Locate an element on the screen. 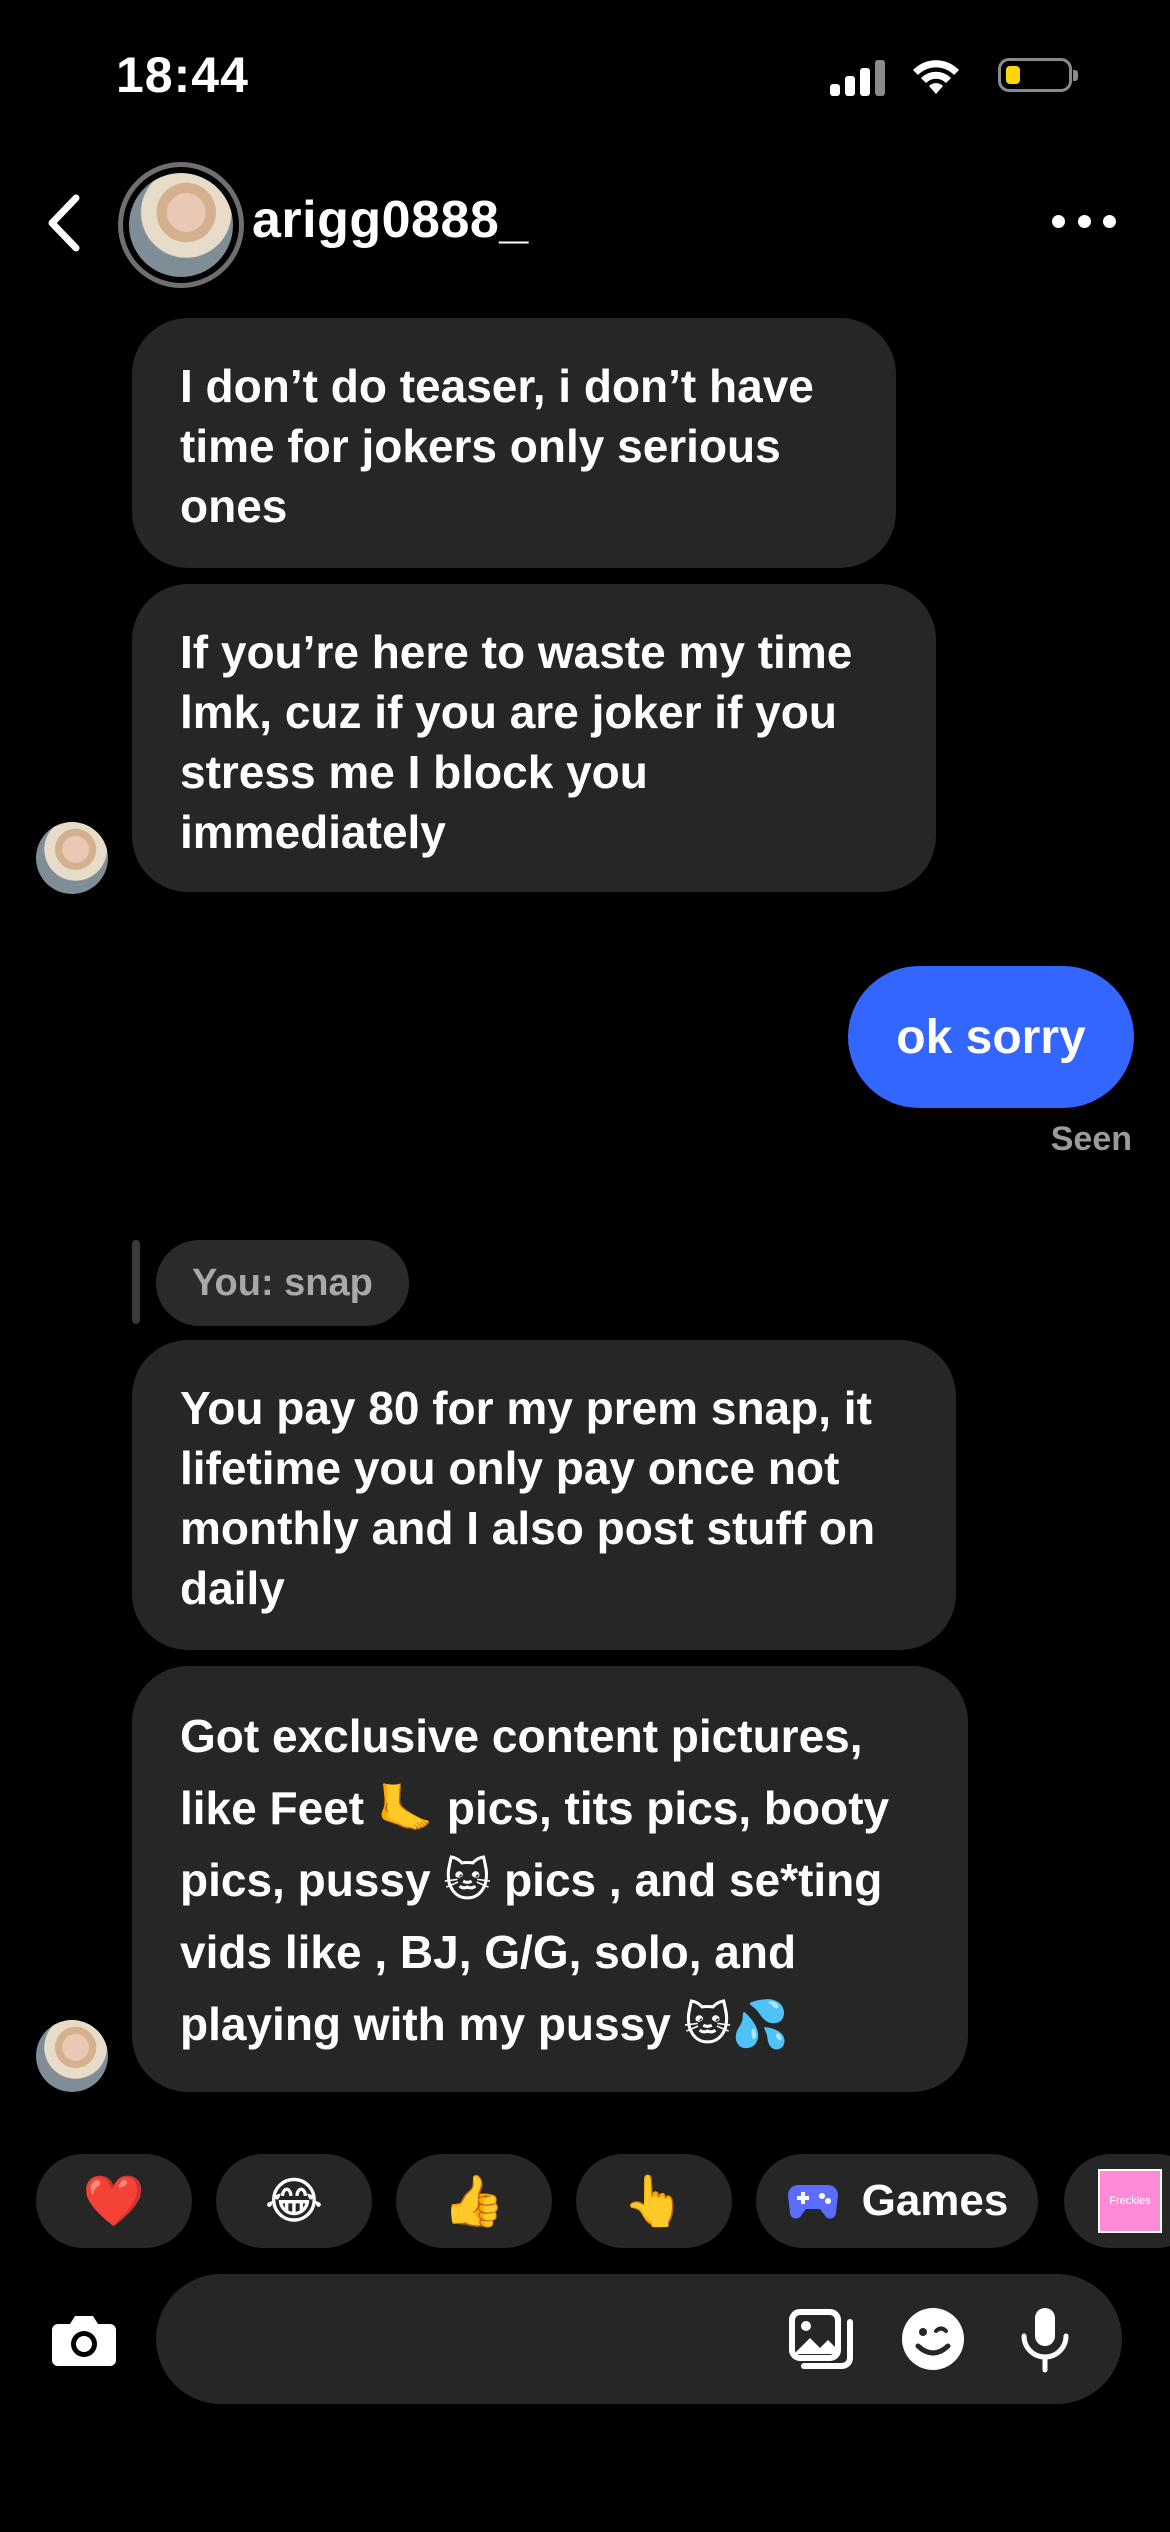  status-time: 18:44 is located at coordinates (182, 75).